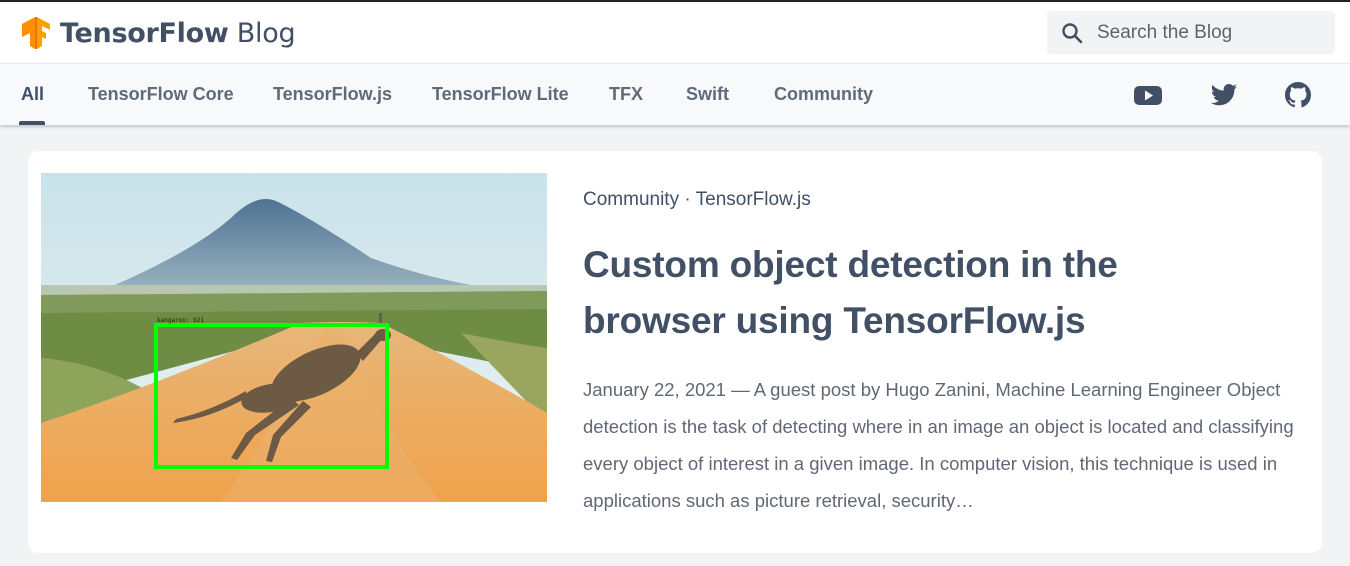  Describe the element at coordinates (707, 94) in the screenshot. I see `tab-swift: Swift` at that location.